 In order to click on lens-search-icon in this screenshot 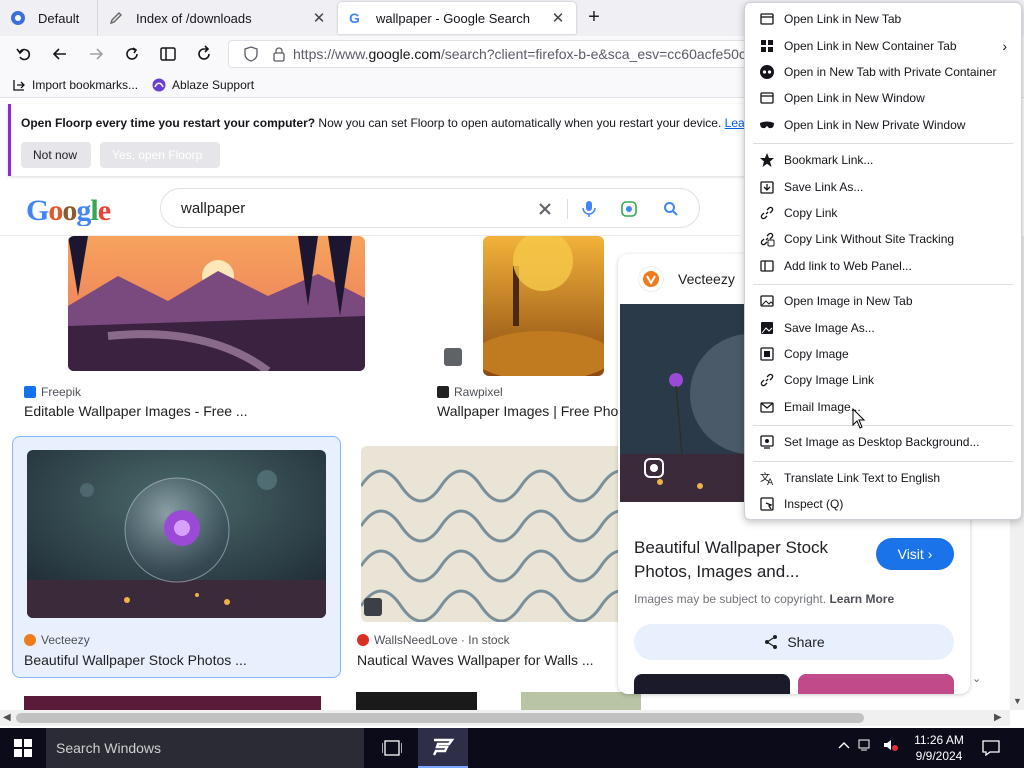, I will do `click(654, 468)`.